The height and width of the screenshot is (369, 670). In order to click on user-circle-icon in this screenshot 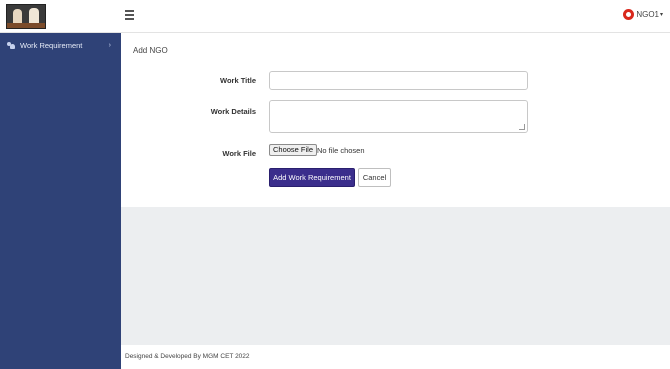, I will do `click(629, 14)`.